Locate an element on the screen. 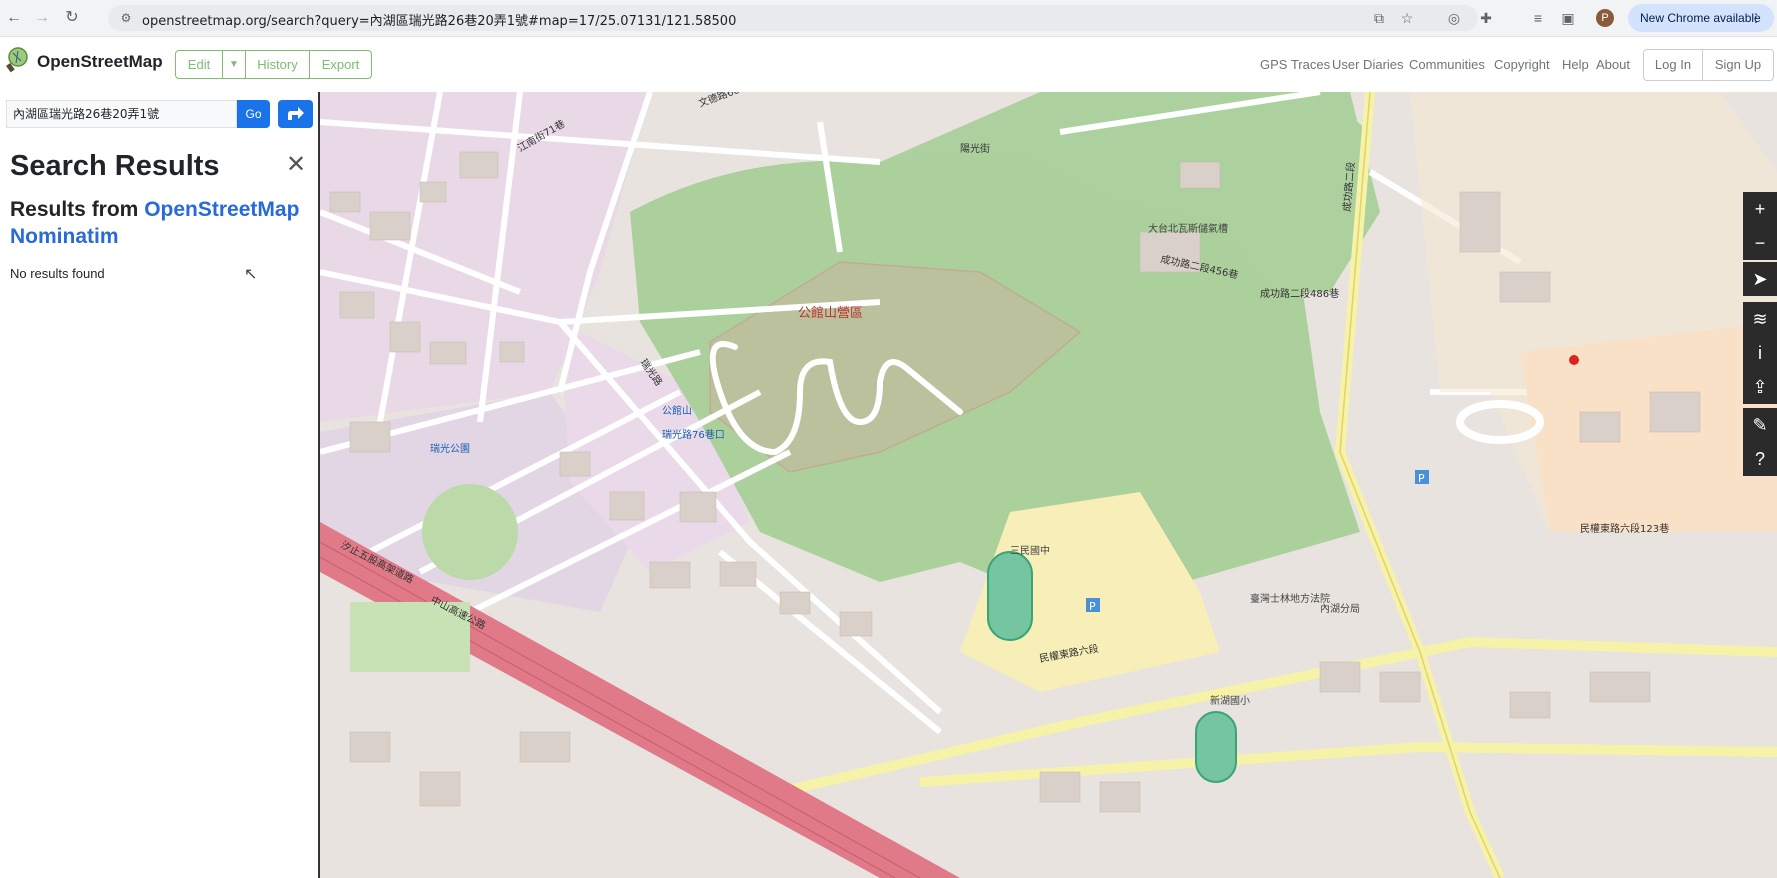  nav-help: Help is located at coordinates (1575, 64).